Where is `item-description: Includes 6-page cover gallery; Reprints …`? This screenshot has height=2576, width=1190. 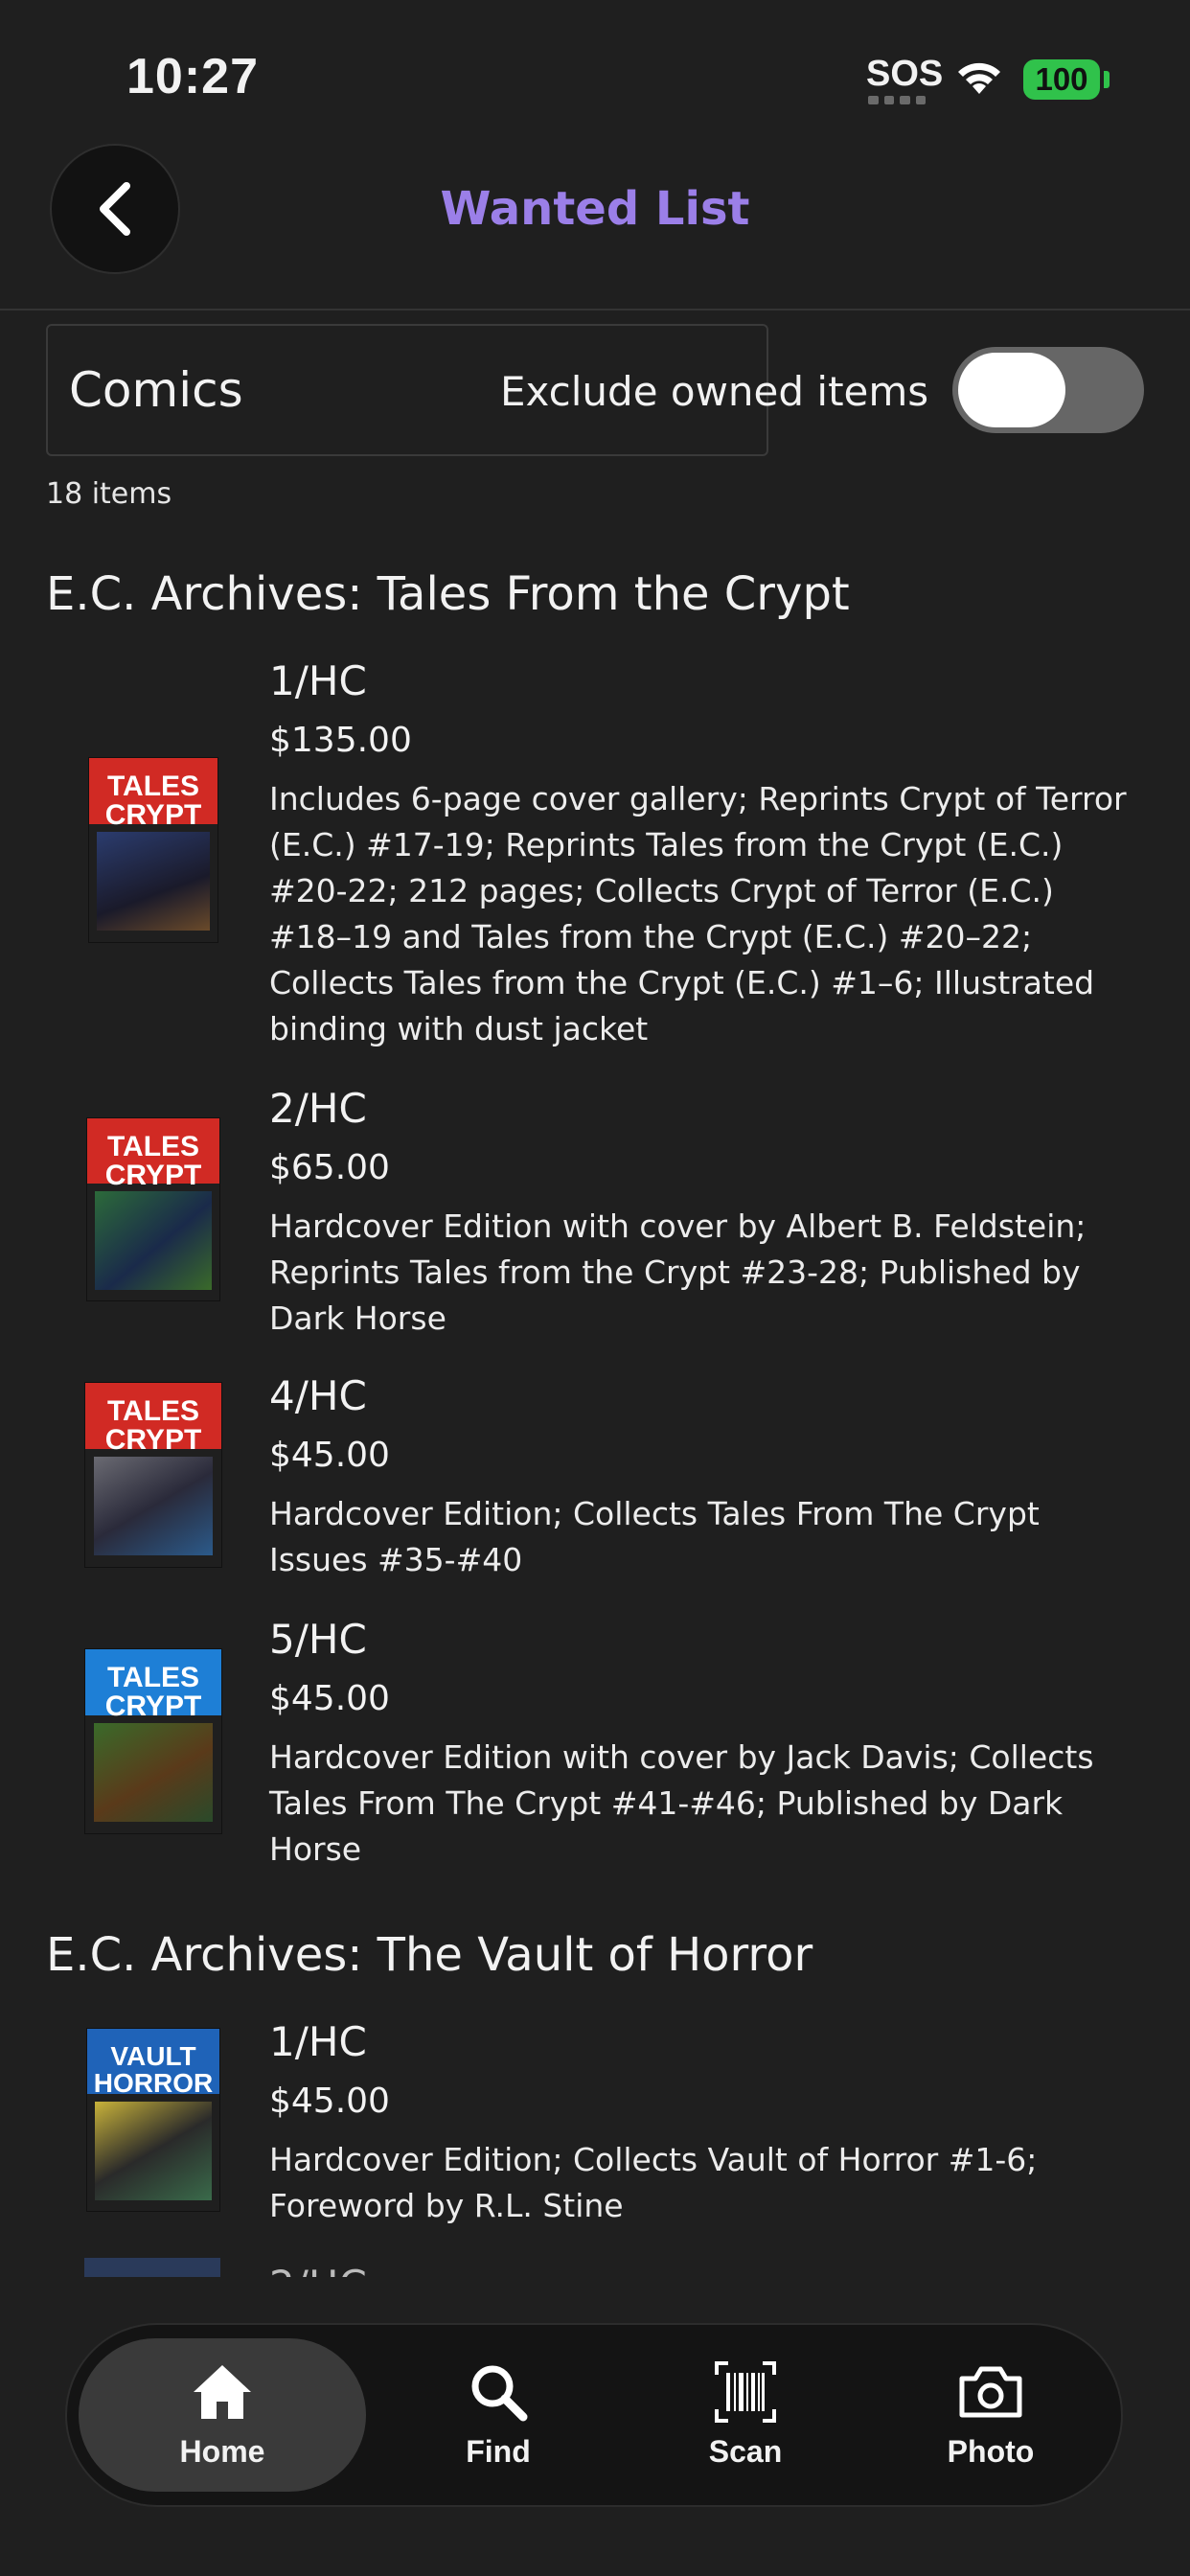
item-description: Includes 6-page cover gallery; Reprints … is located at coordinates (698, 913).